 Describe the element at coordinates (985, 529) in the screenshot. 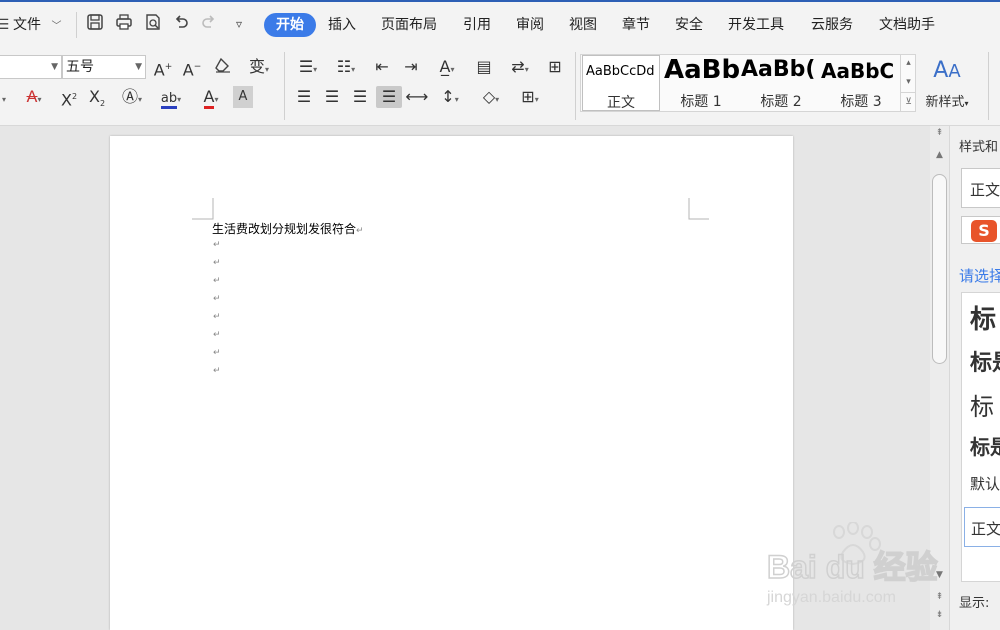

I see `style-list-item-label: 正文` at that location.